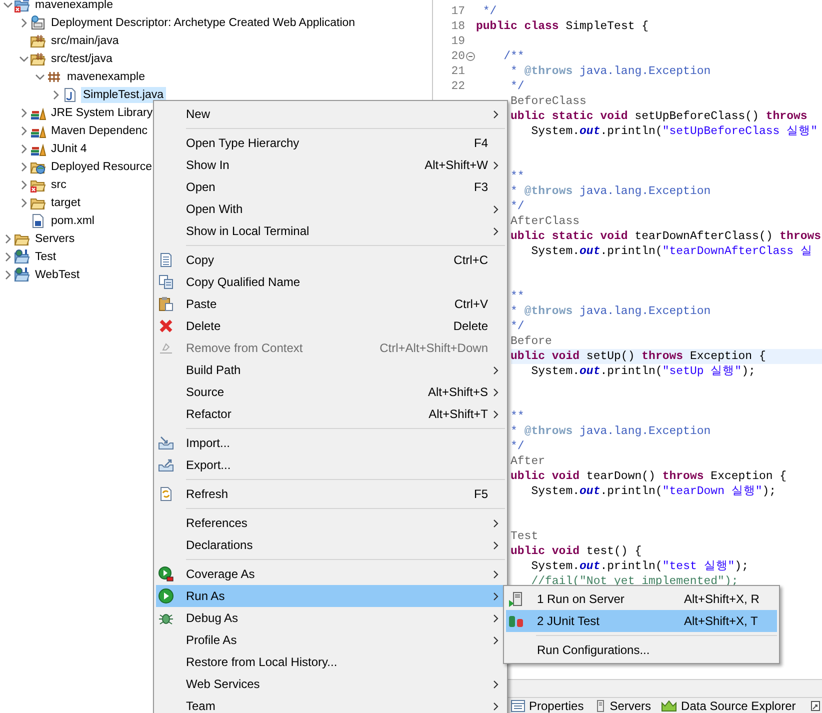 The image size is (822, 713). What do you see at coordinates (457, 56) in the screenshot?
I see `line-number: 20` at bounding box center [457, 56].